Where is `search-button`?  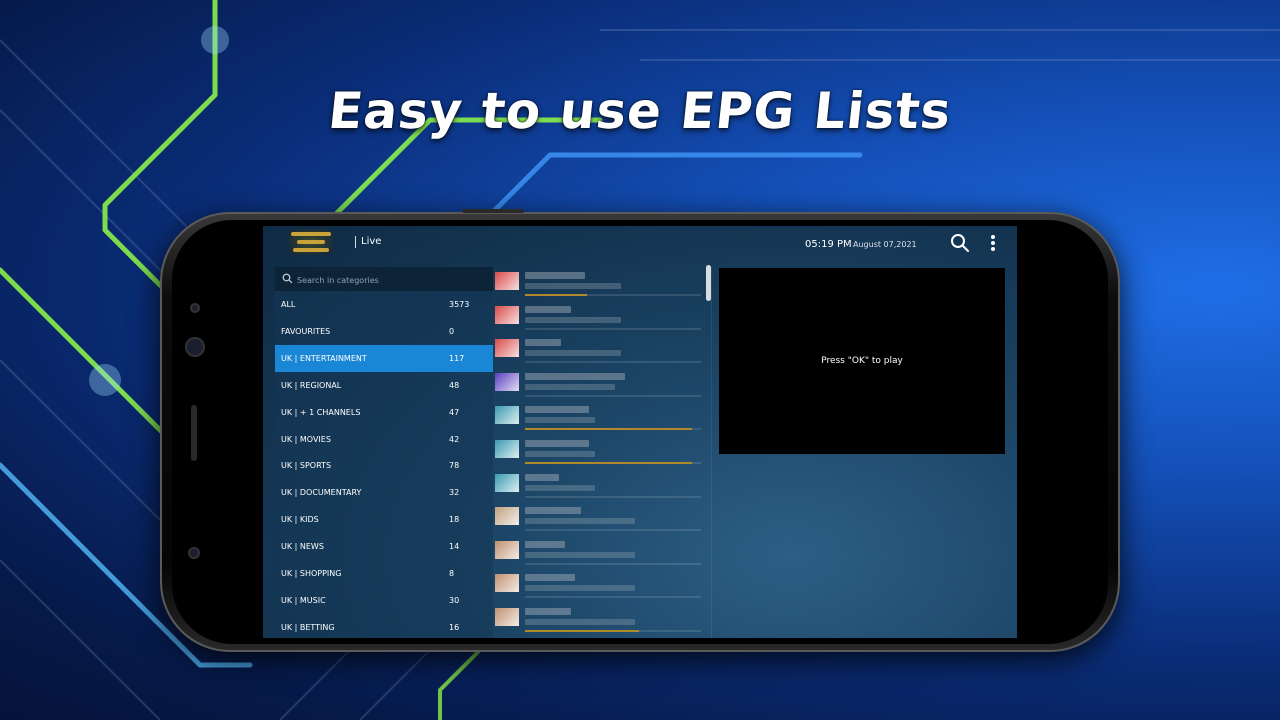 search-button is located at coordinates (960, 243).